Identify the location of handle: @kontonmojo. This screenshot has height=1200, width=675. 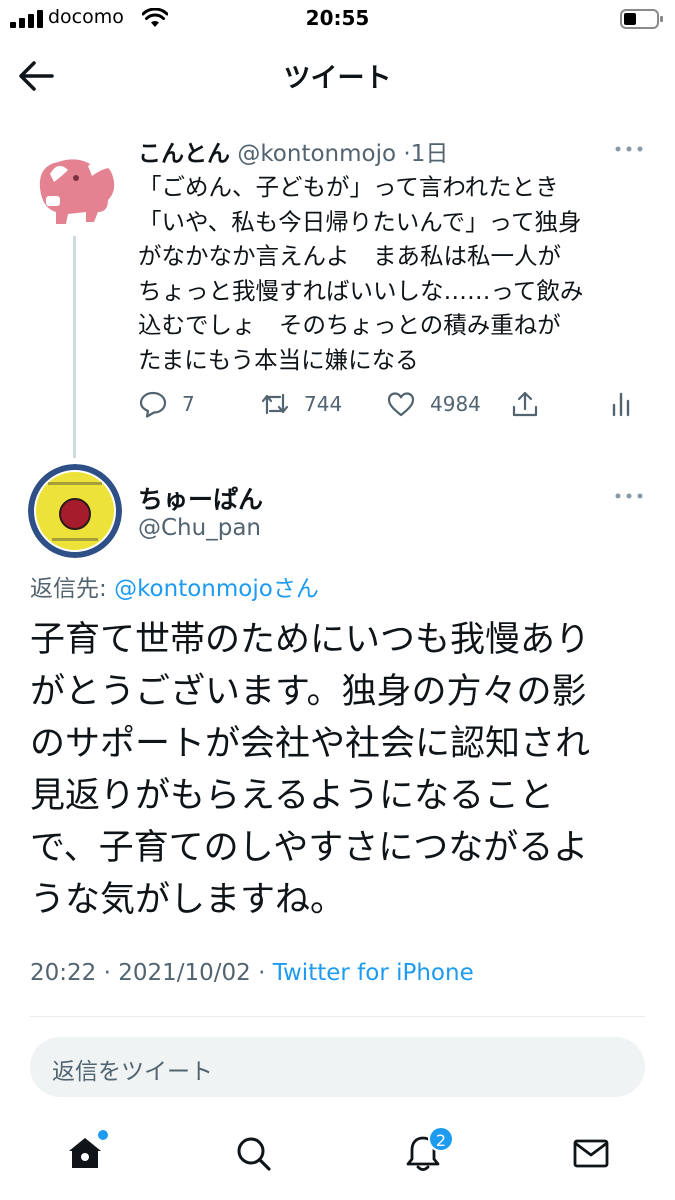
(317, 154).